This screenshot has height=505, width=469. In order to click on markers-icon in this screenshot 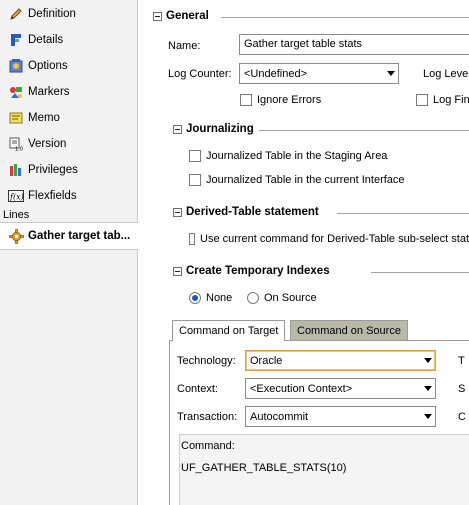, I will do `click(16, 92)`.